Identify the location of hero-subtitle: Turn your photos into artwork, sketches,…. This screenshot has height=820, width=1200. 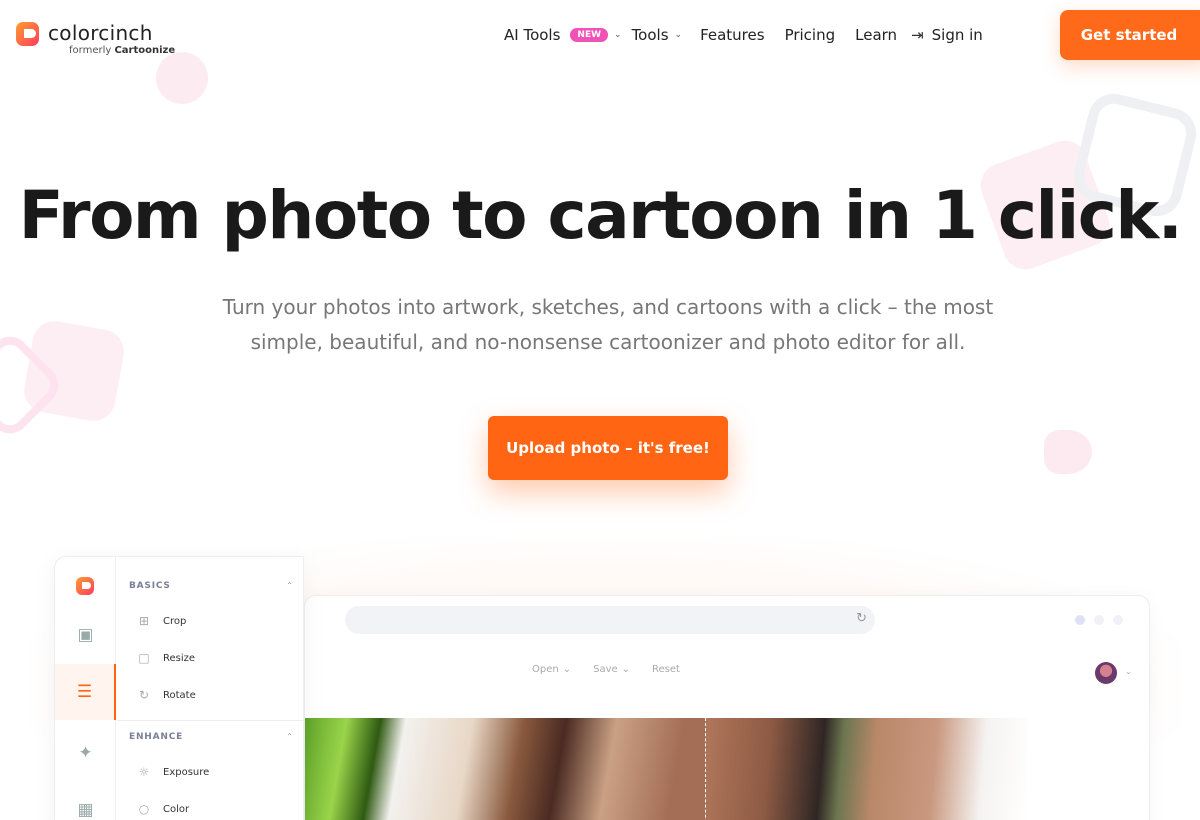
(608, 324).